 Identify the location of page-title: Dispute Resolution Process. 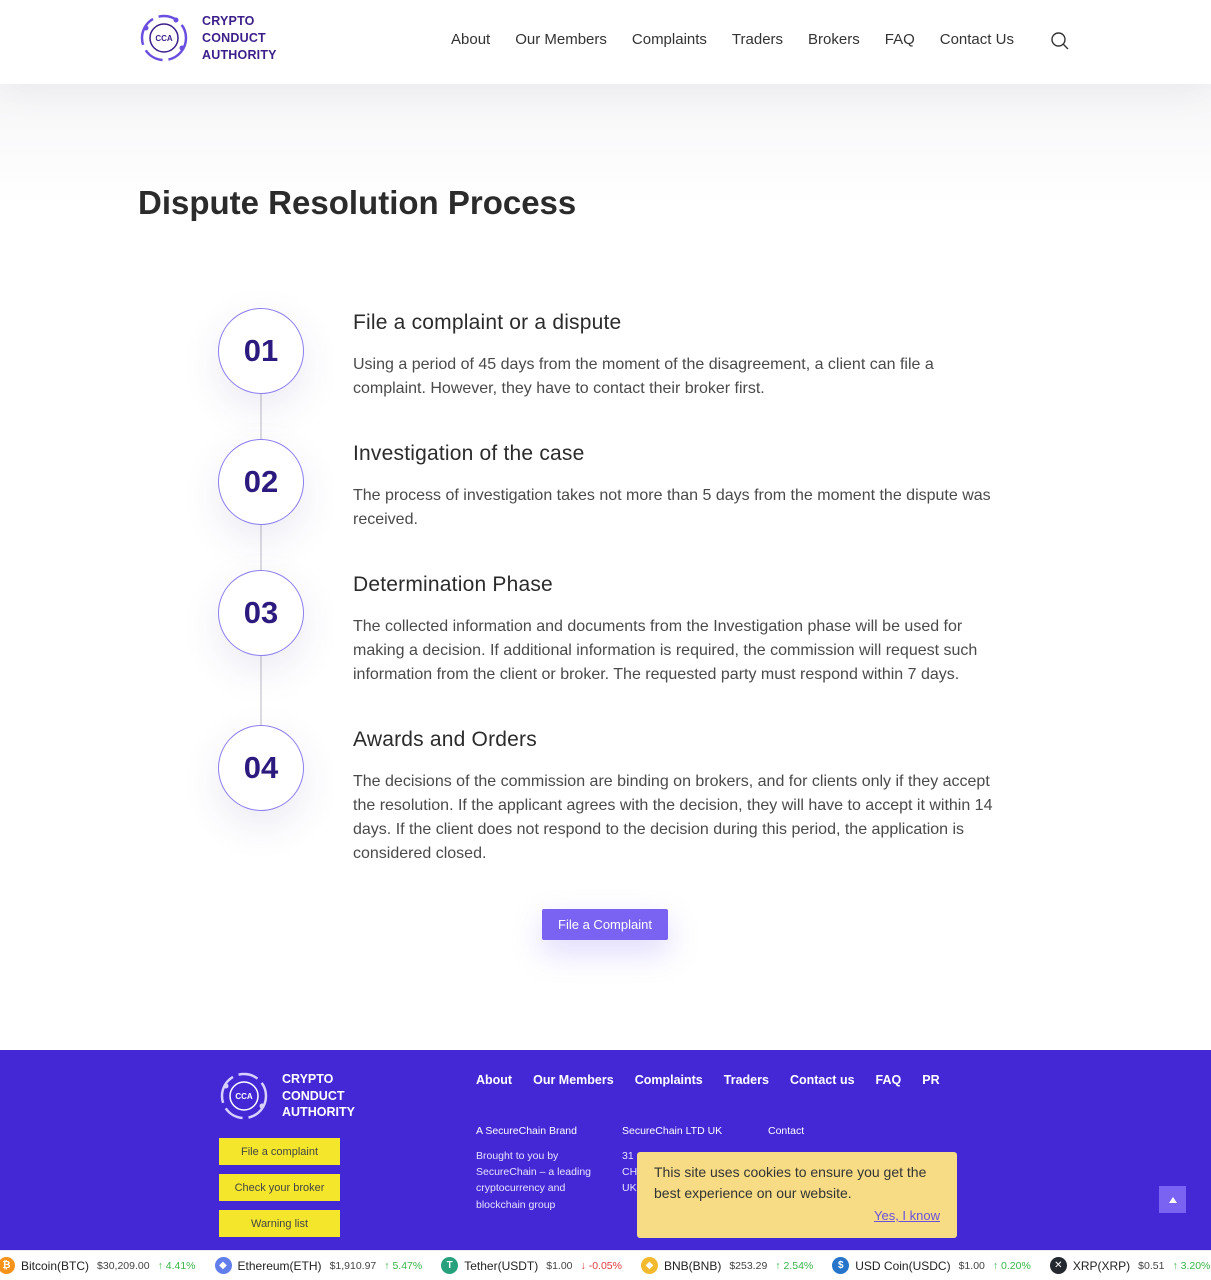
(357, 202).